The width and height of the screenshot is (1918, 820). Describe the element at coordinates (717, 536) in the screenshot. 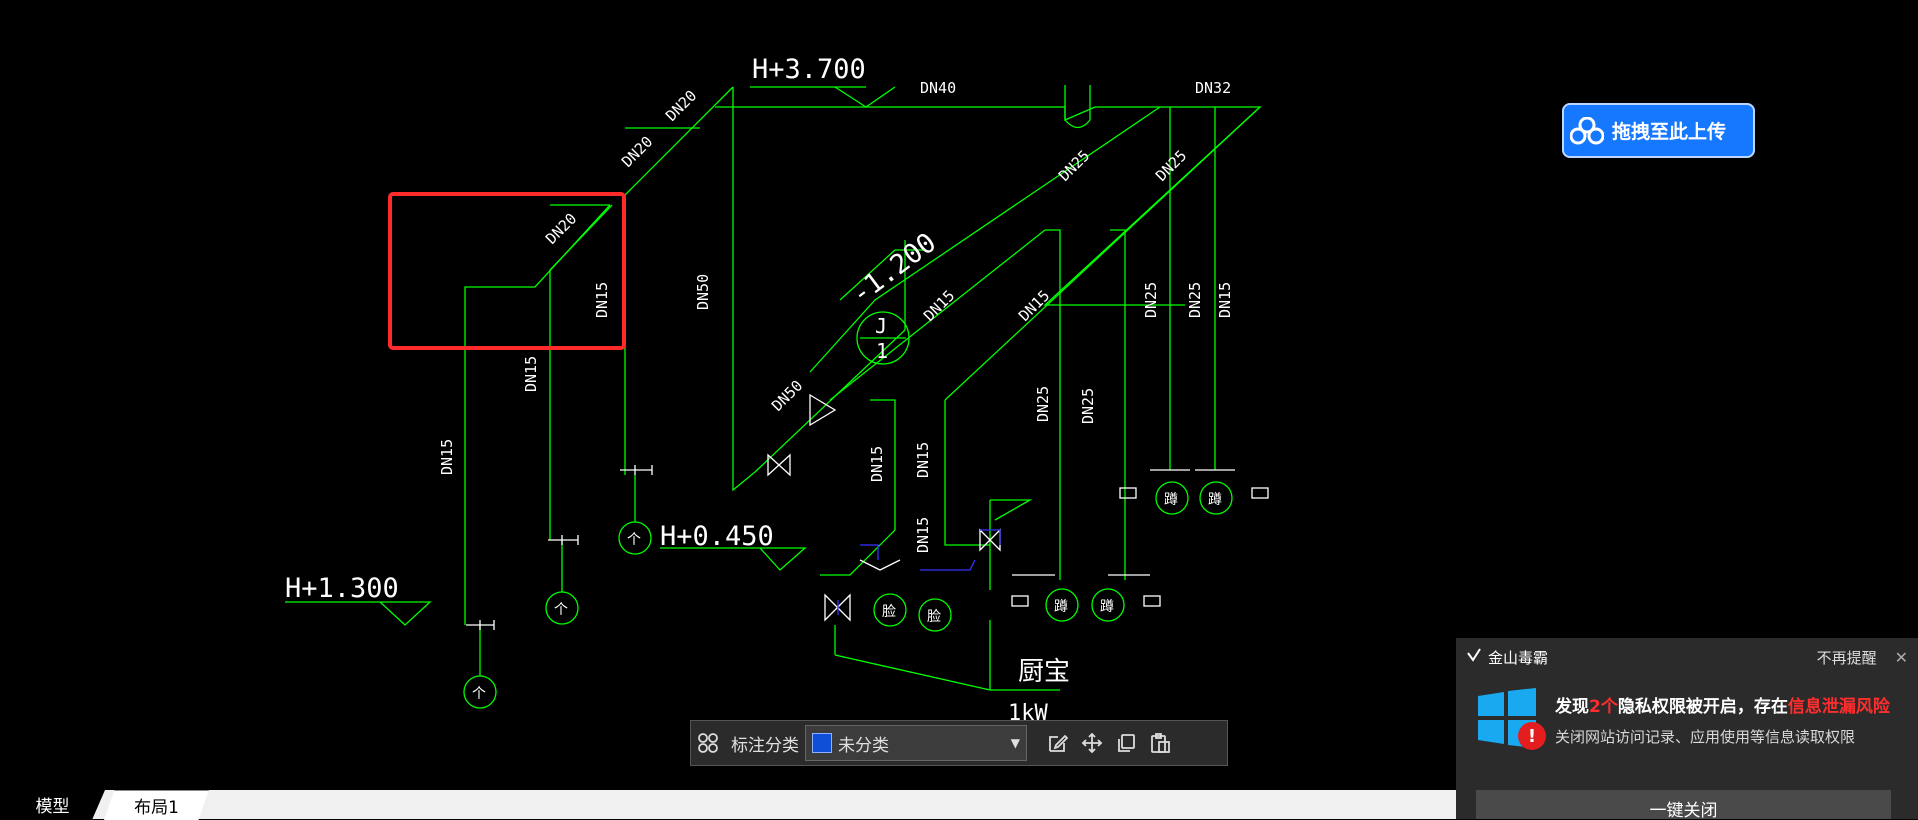

I see `elevation-mid: H+0.450` at that location.